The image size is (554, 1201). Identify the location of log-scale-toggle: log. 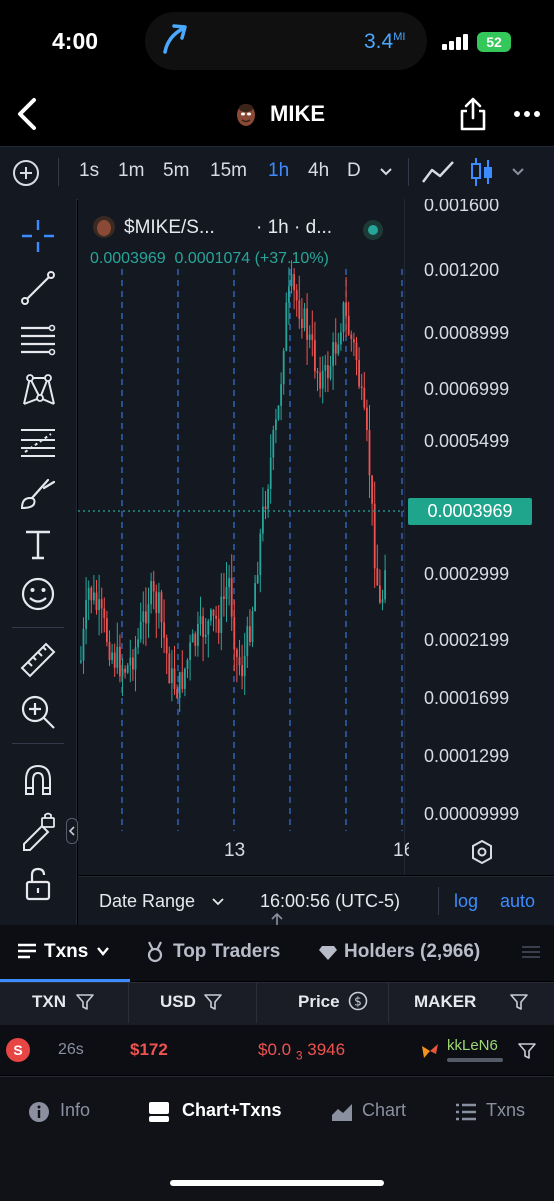
(466, 901).